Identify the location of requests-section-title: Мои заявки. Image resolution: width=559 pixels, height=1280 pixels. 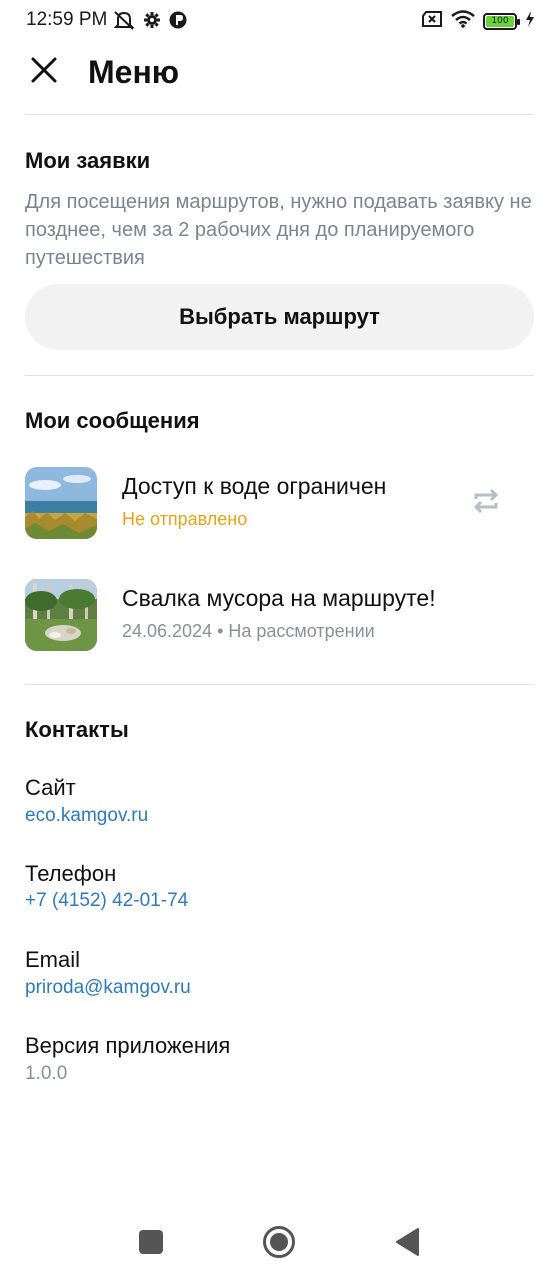
(88, 160).